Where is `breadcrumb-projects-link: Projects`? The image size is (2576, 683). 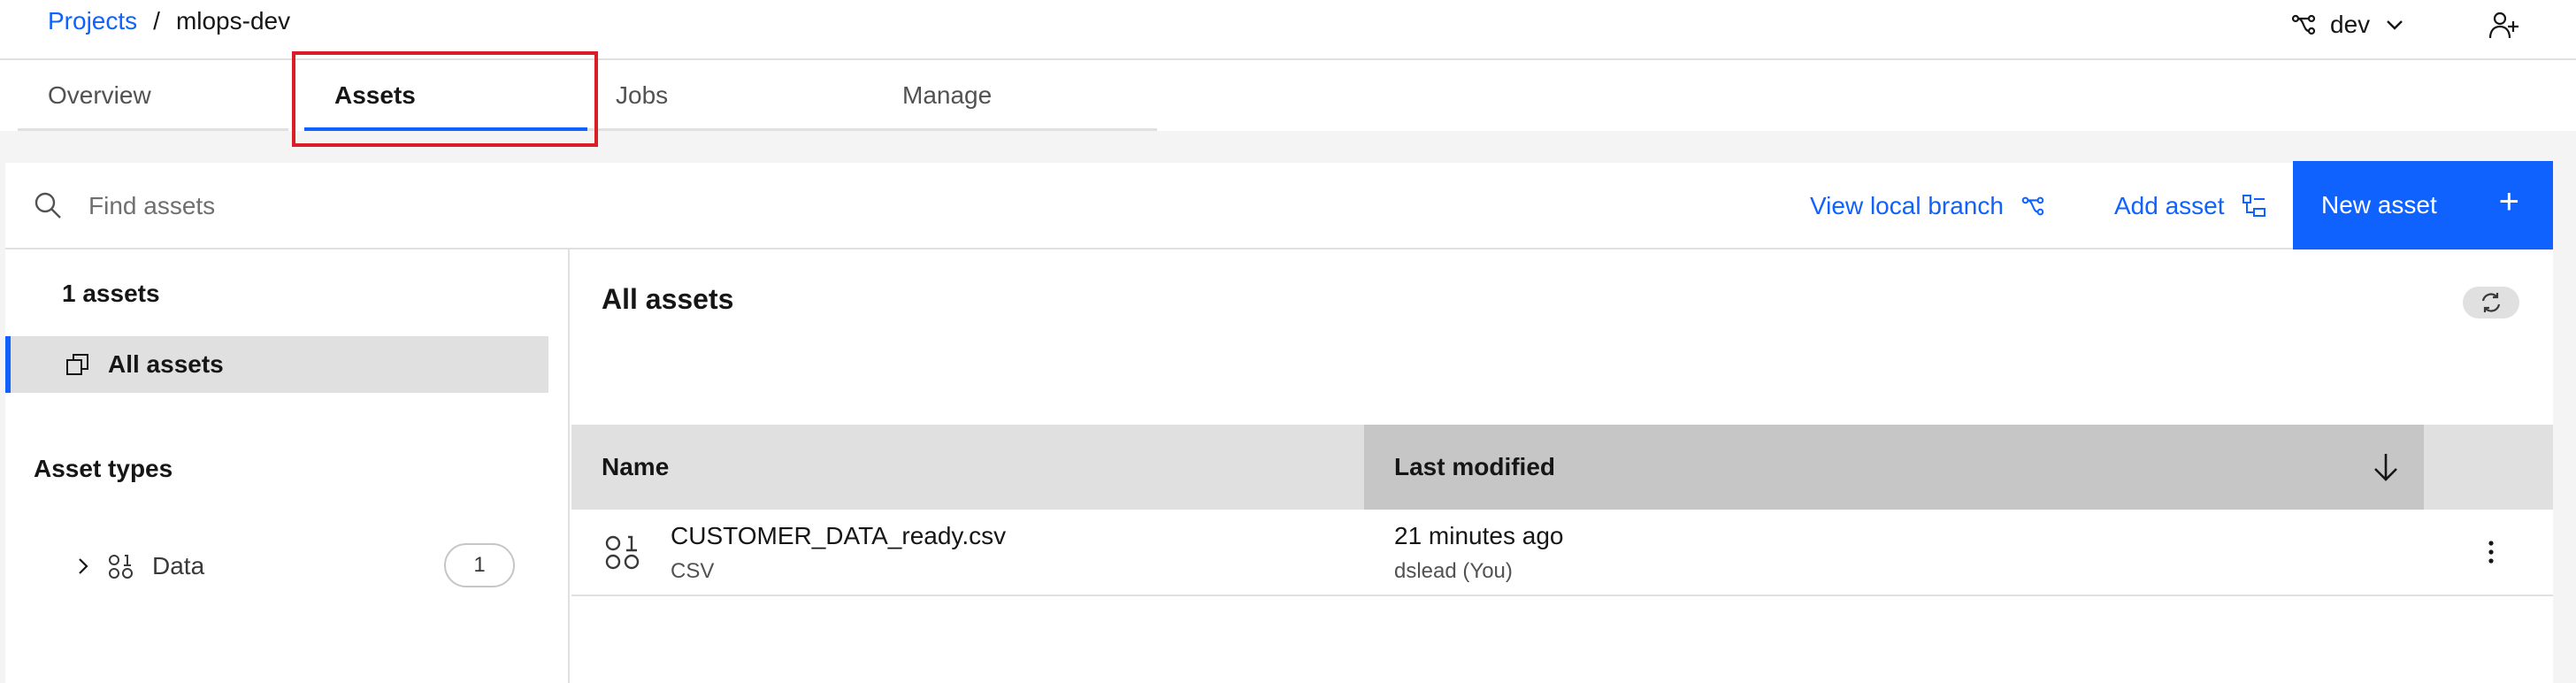
breadcrumb-projects-link: Projects is located at coordinates (92, 21).